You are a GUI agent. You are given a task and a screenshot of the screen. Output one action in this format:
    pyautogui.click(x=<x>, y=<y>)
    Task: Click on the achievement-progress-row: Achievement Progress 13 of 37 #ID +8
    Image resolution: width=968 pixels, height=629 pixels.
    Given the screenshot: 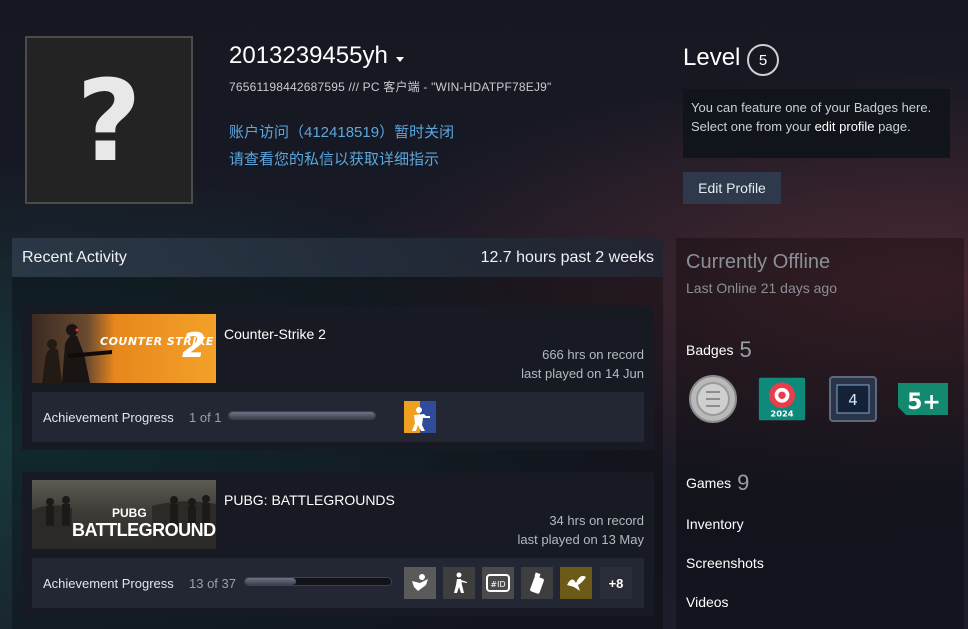 What is the action you would take?
    pyautogui.click(x=338, y=583)
    